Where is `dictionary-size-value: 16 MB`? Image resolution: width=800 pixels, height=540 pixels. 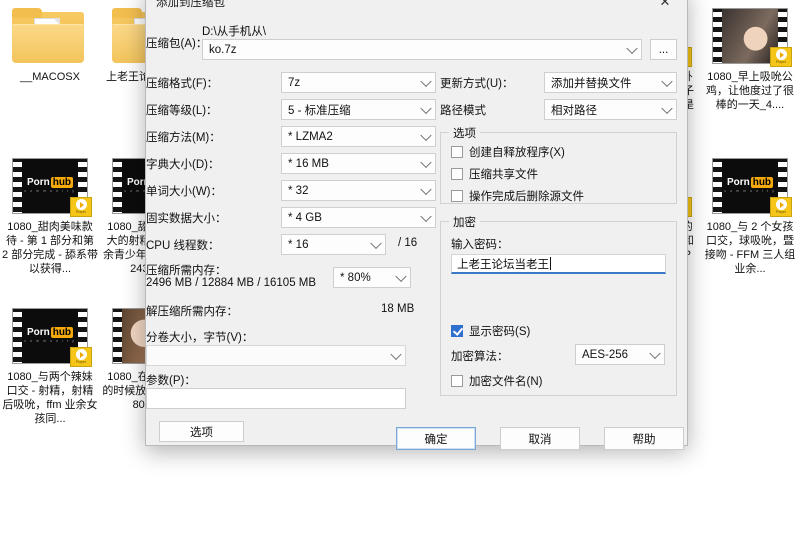
dictionary-size-value: 16 MB is located at coordinates (312, 163).